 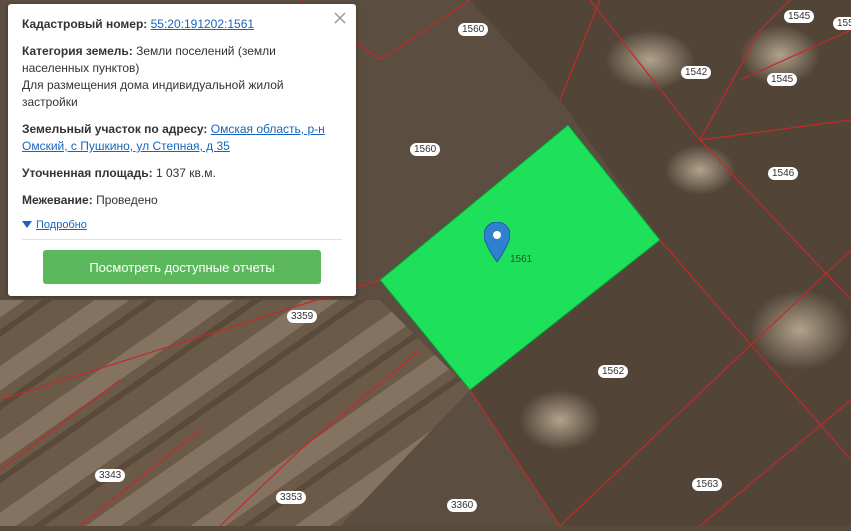 I want to click on cadastral-number-link: 55:20:191202:1561, so click(x=202, y=24).